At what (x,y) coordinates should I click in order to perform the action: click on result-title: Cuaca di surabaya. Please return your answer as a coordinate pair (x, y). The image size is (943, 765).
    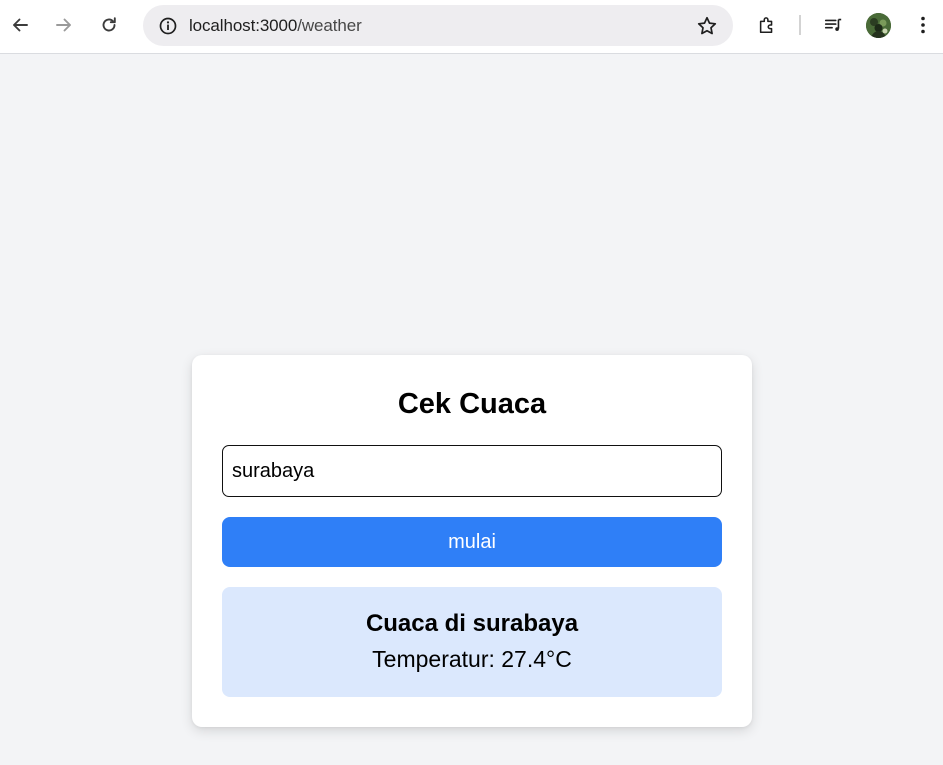
    Looking at the image, I should click on (472, 623).